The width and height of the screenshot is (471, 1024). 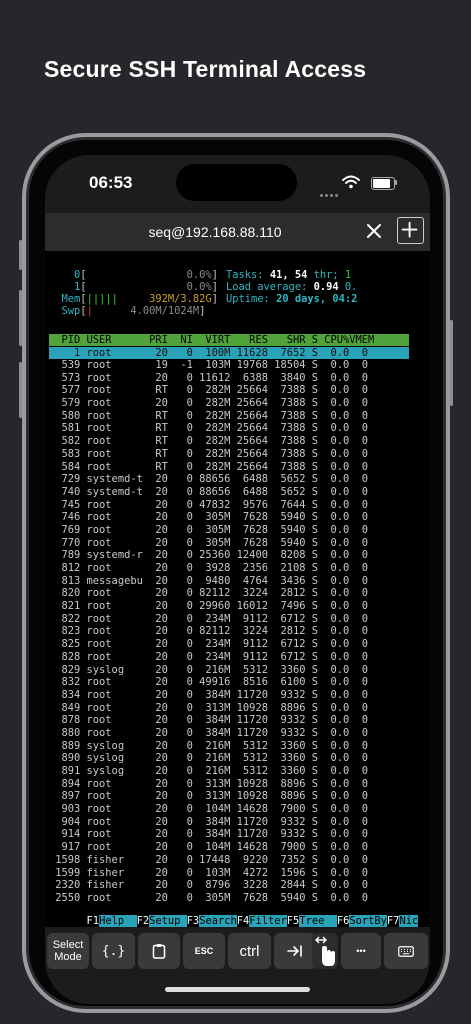 What do you see at coordinates (209, 378) in the screenshot?
I see `process-row: 573 root 20 0 11612 6388 3840 S 0.0 0` at bounding box center [209, 378].